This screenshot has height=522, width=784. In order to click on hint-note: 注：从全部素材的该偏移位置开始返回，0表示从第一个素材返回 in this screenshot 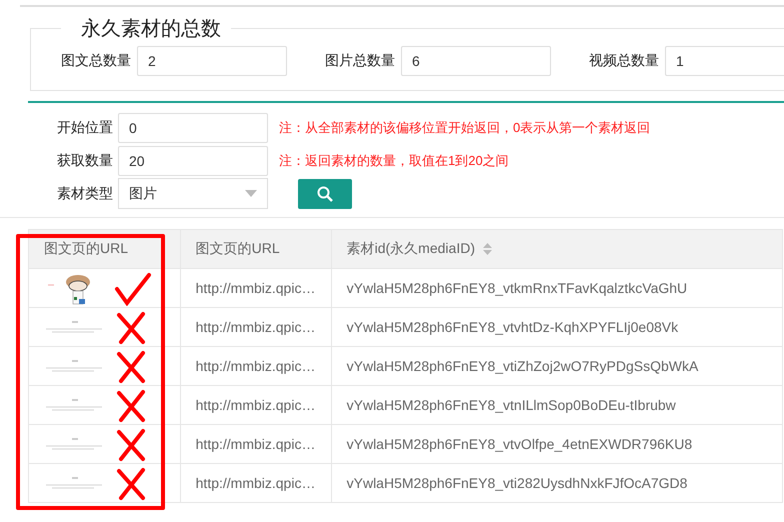, I will do `click(464, 127)`.